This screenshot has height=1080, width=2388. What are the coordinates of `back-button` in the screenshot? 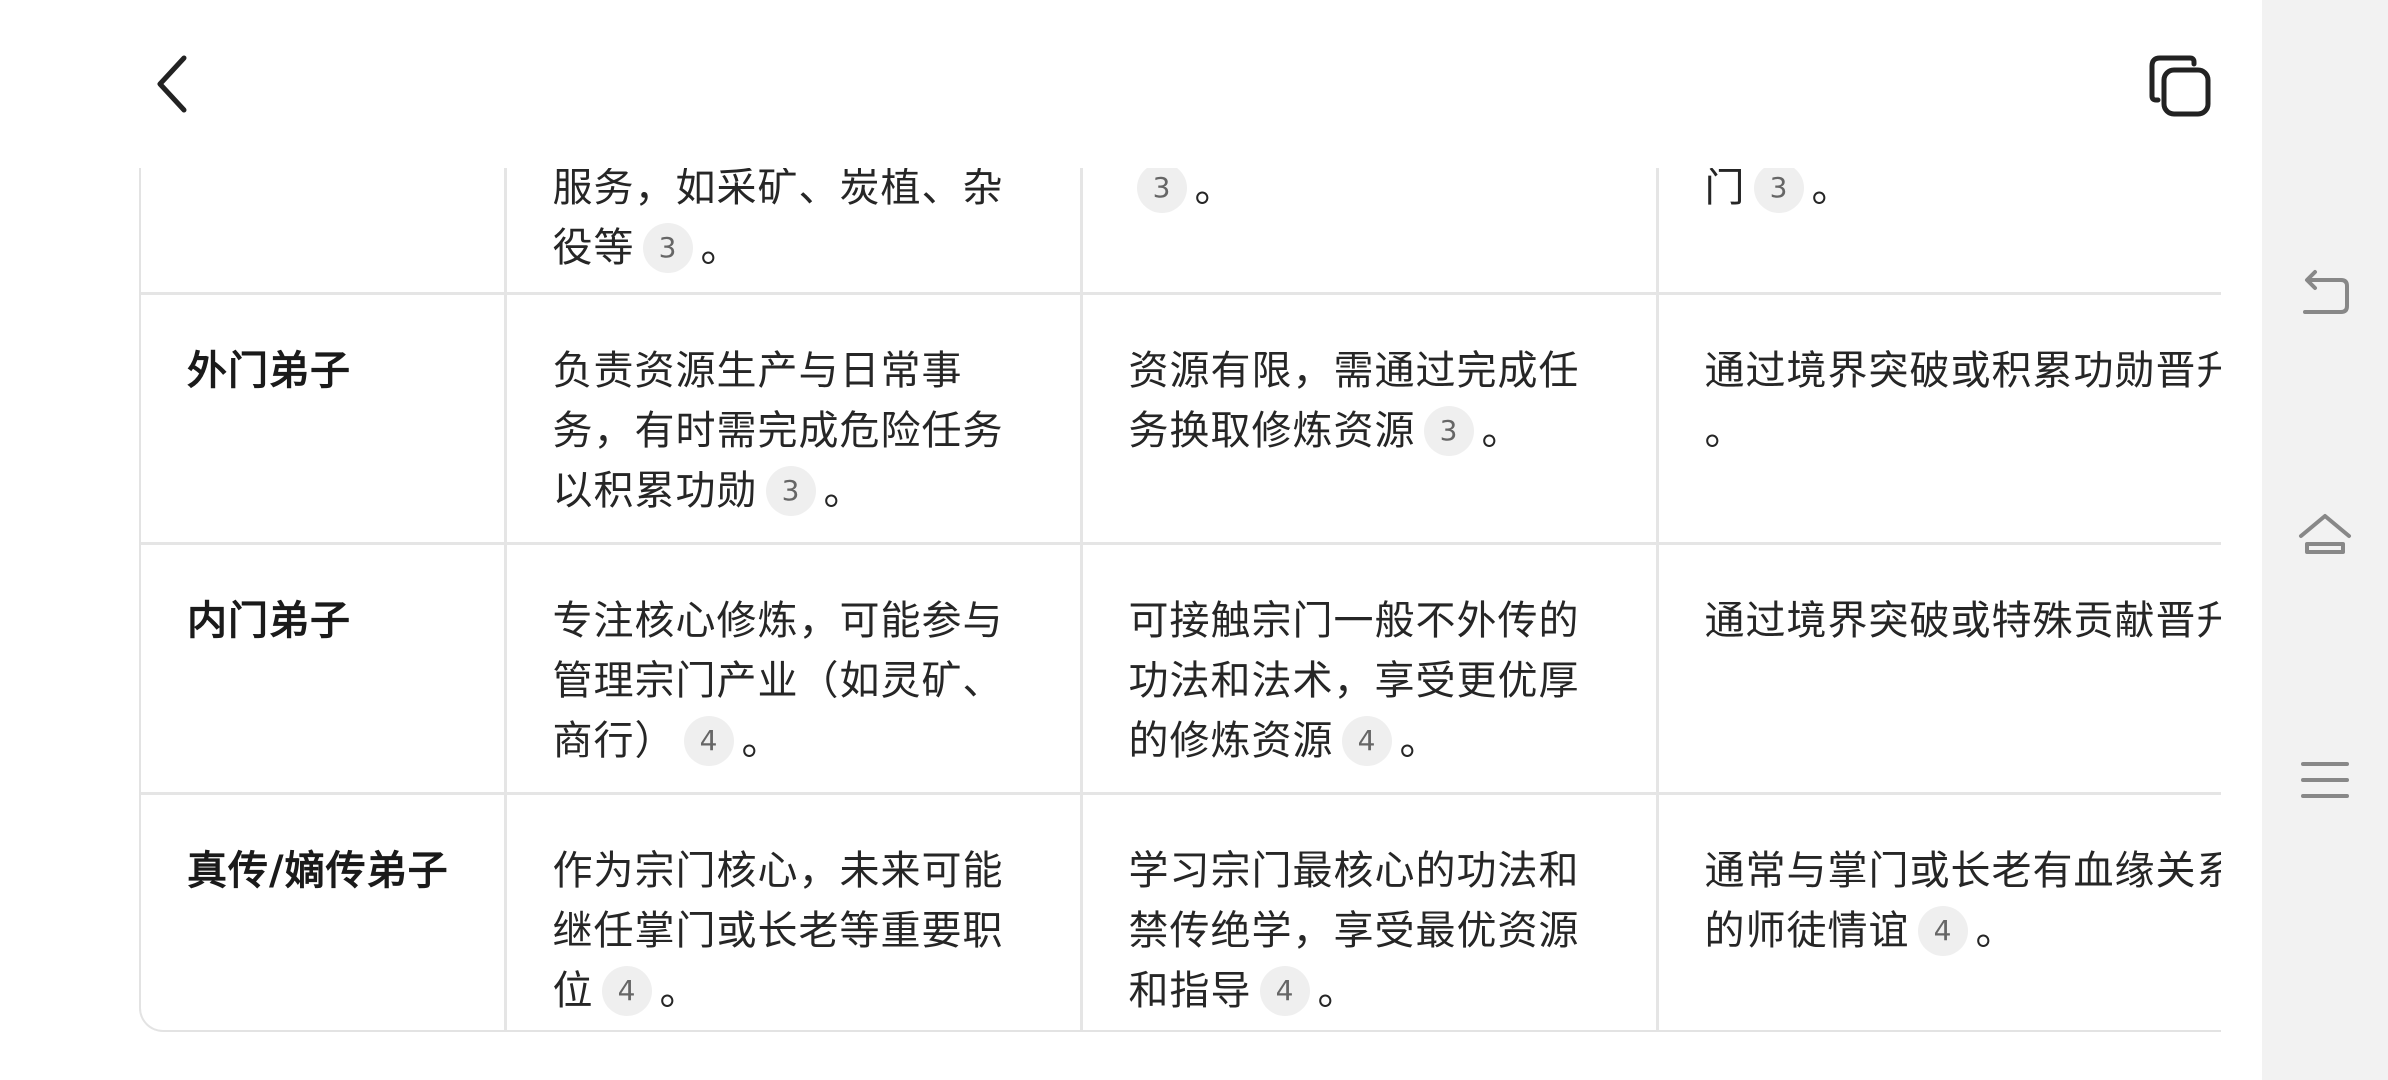 It's located at (172, 84).